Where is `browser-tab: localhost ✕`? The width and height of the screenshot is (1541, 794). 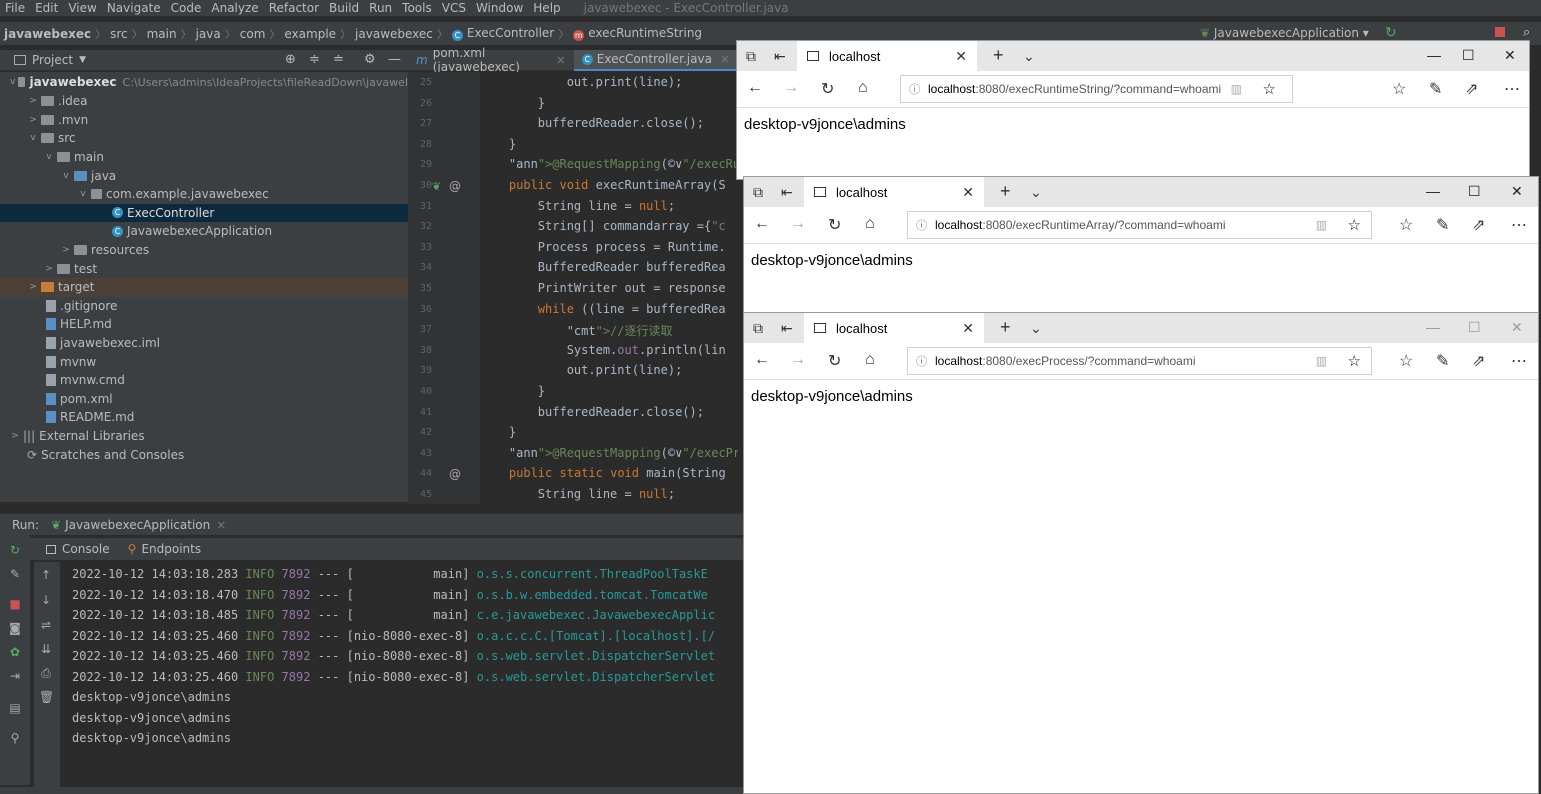
browser-tab: localhost ✕ is located at coordinates (887, 56).